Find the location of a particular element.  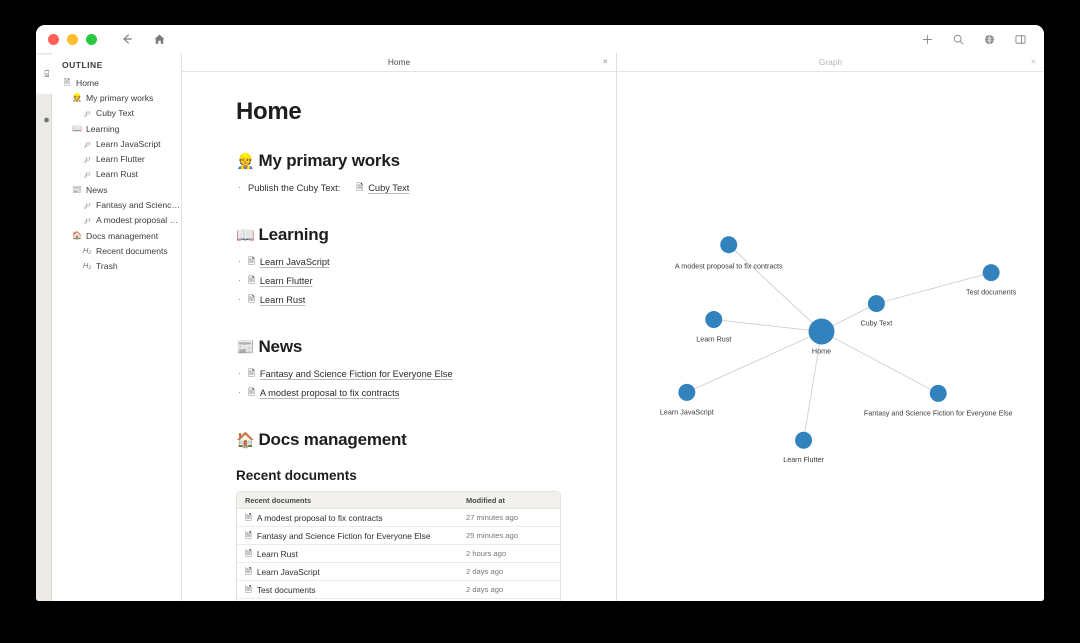

section-emoji-icon: 👷 is located at coordinates (245, 161).